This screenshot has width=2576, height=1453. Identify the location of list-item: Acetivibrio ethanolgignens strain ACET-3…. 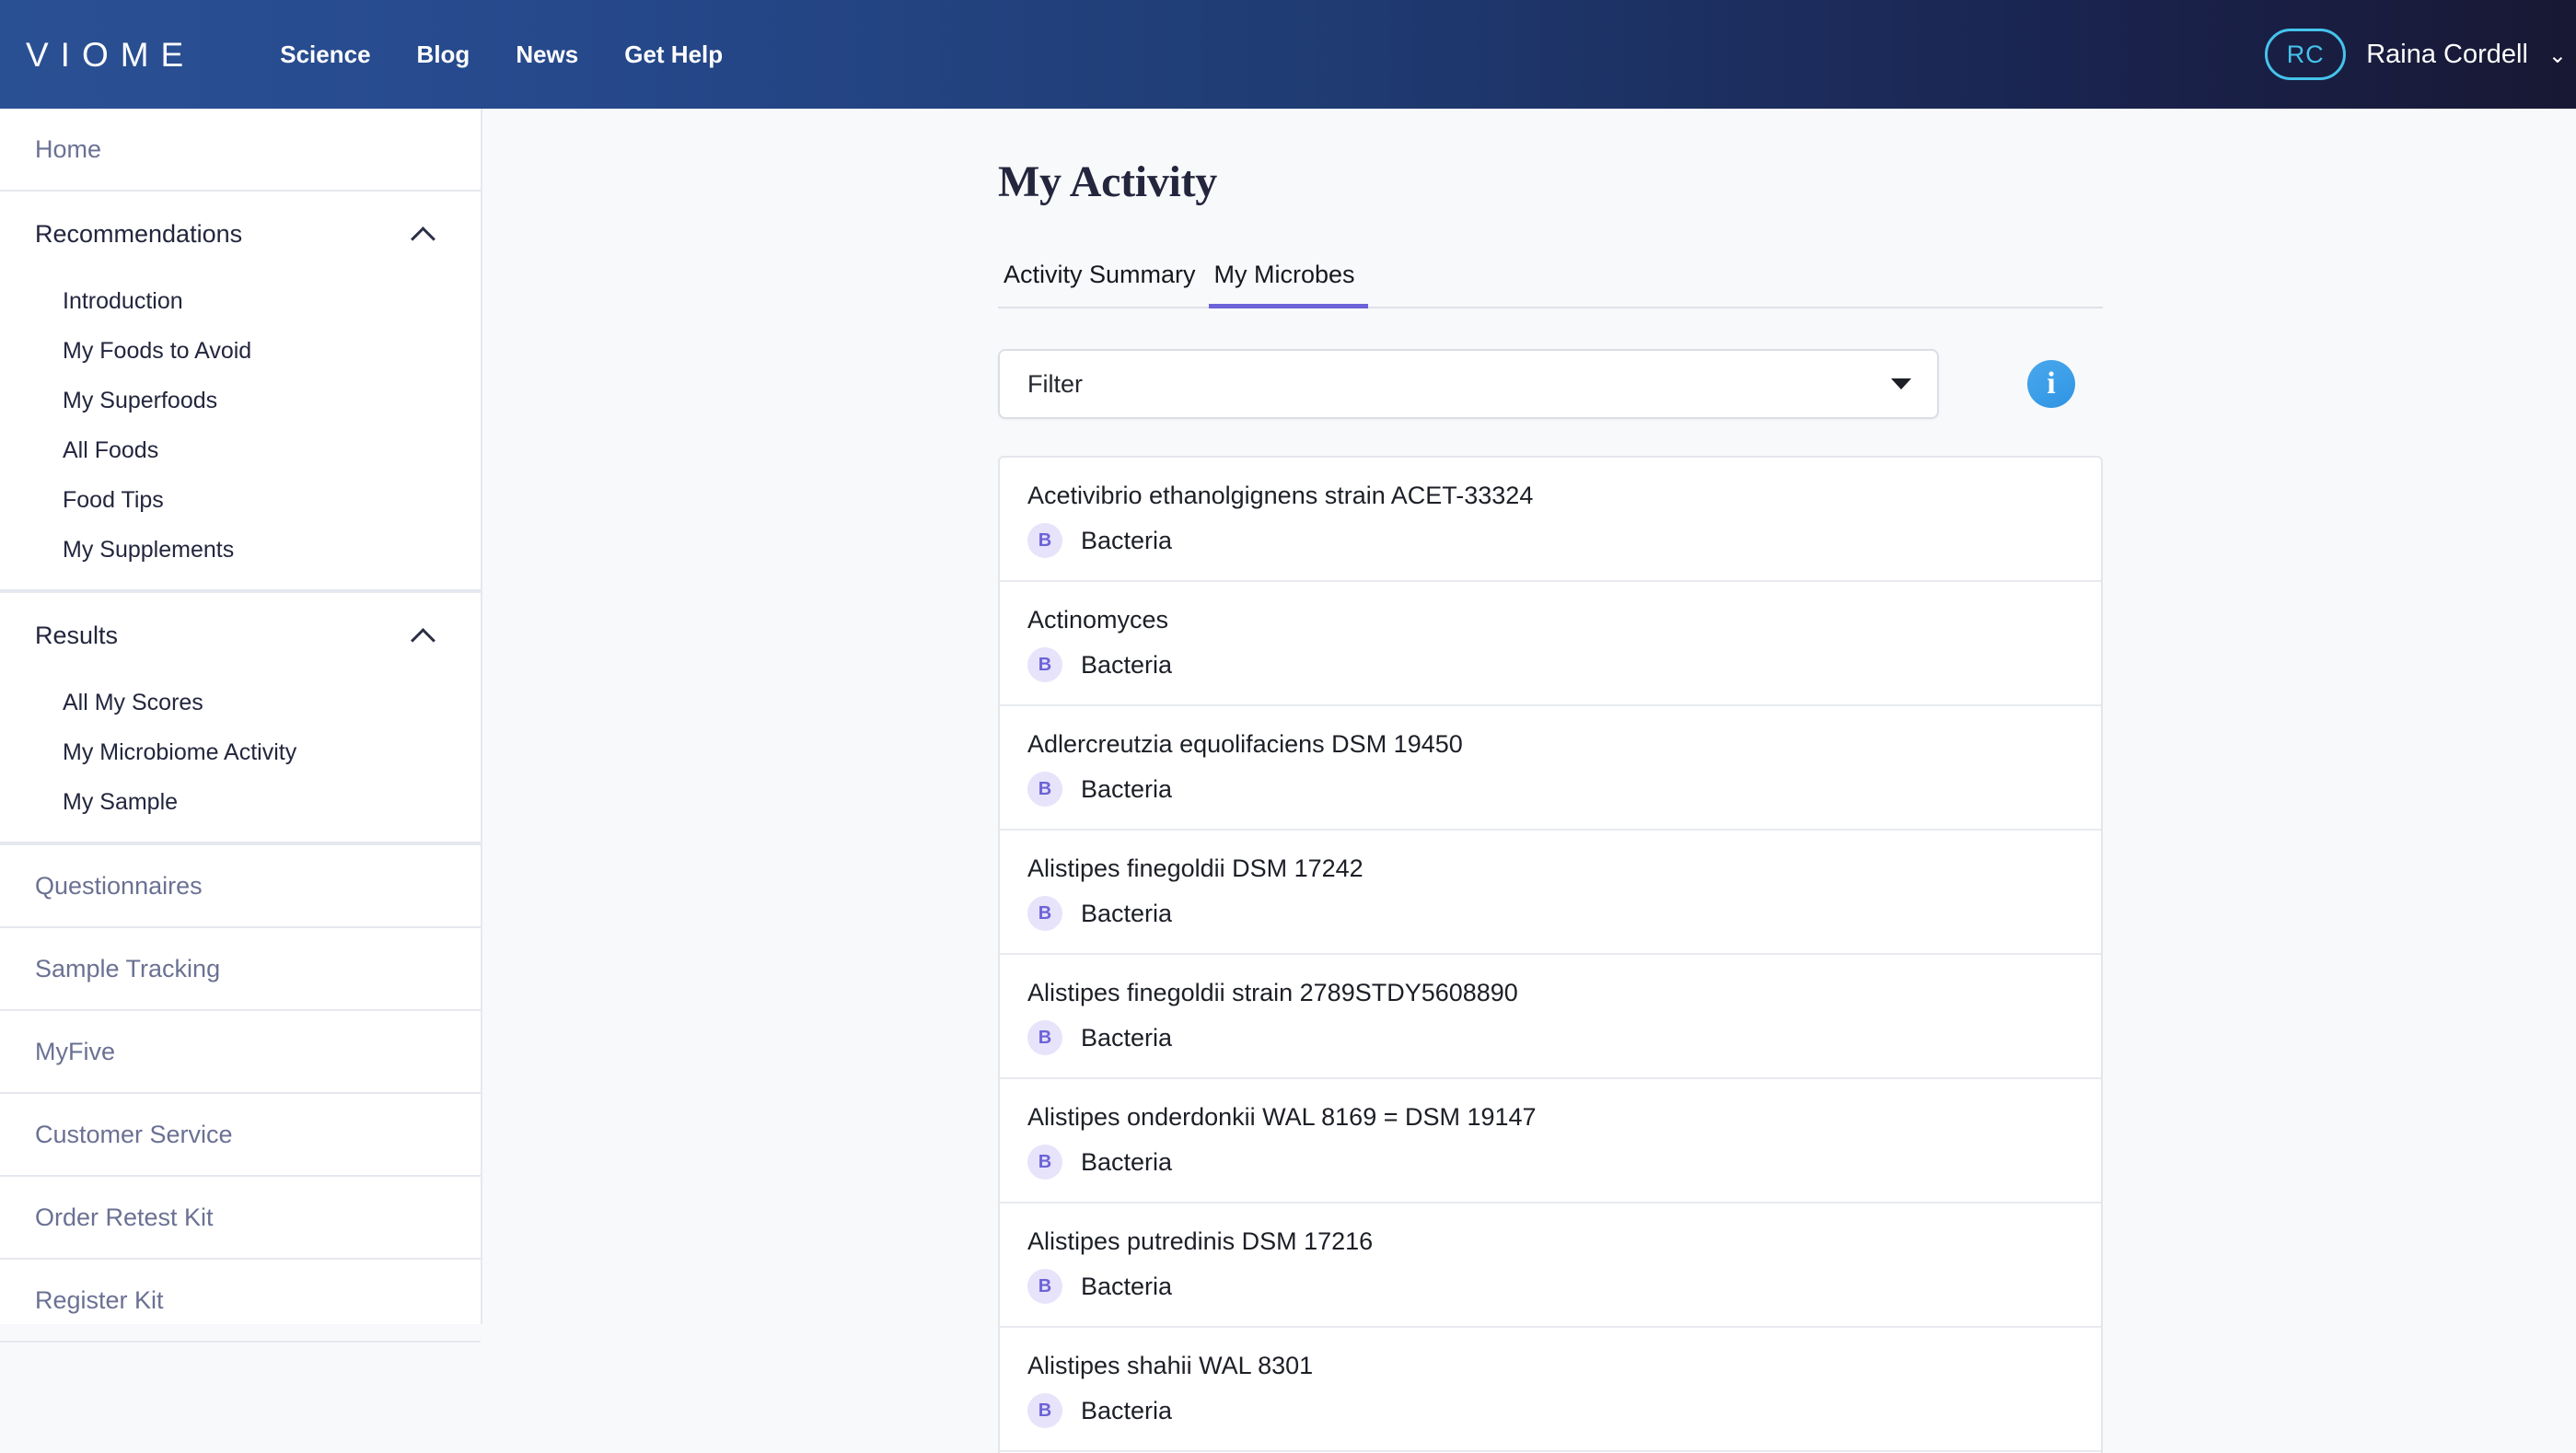
(1550, 520).